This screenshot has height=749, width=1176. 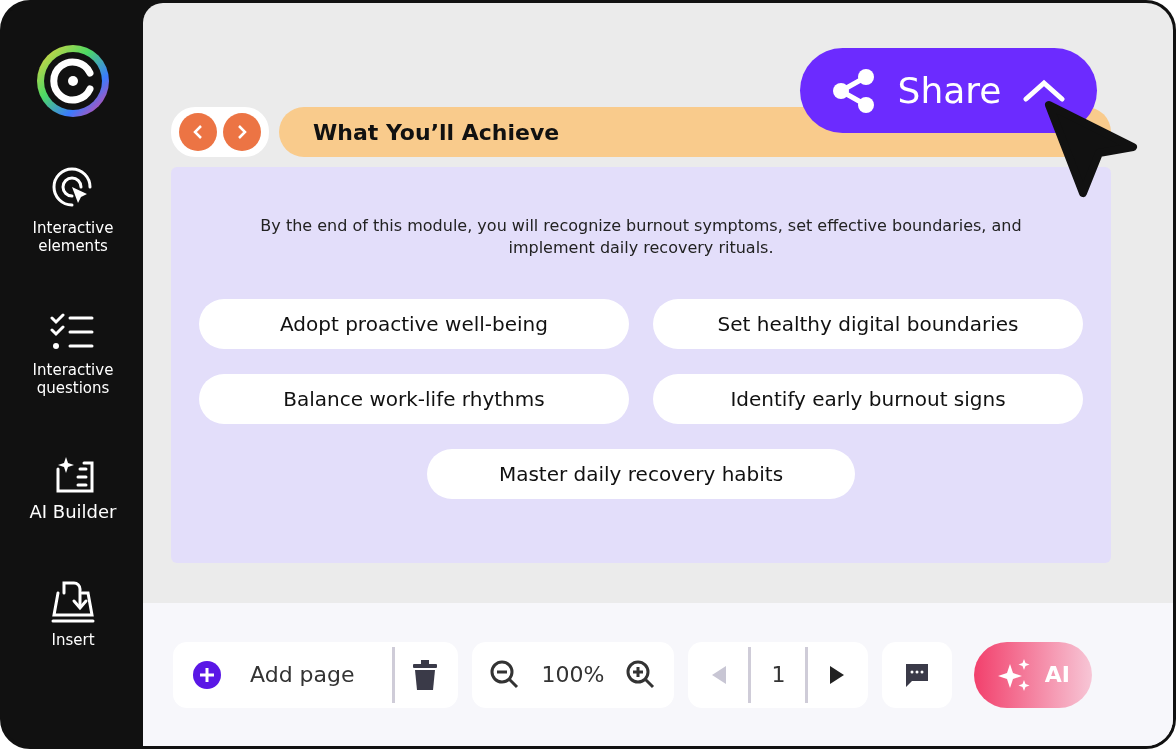 I want to click on add-icon, so click(x=207, y=674).